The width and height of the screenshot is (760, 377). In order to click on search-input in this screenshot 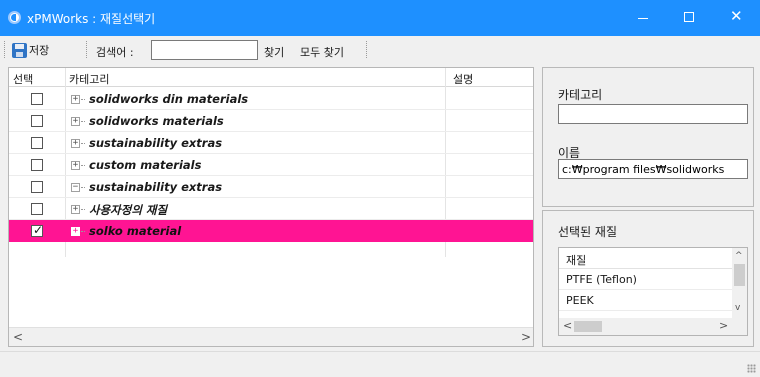, I will do `click(204, 50)`.